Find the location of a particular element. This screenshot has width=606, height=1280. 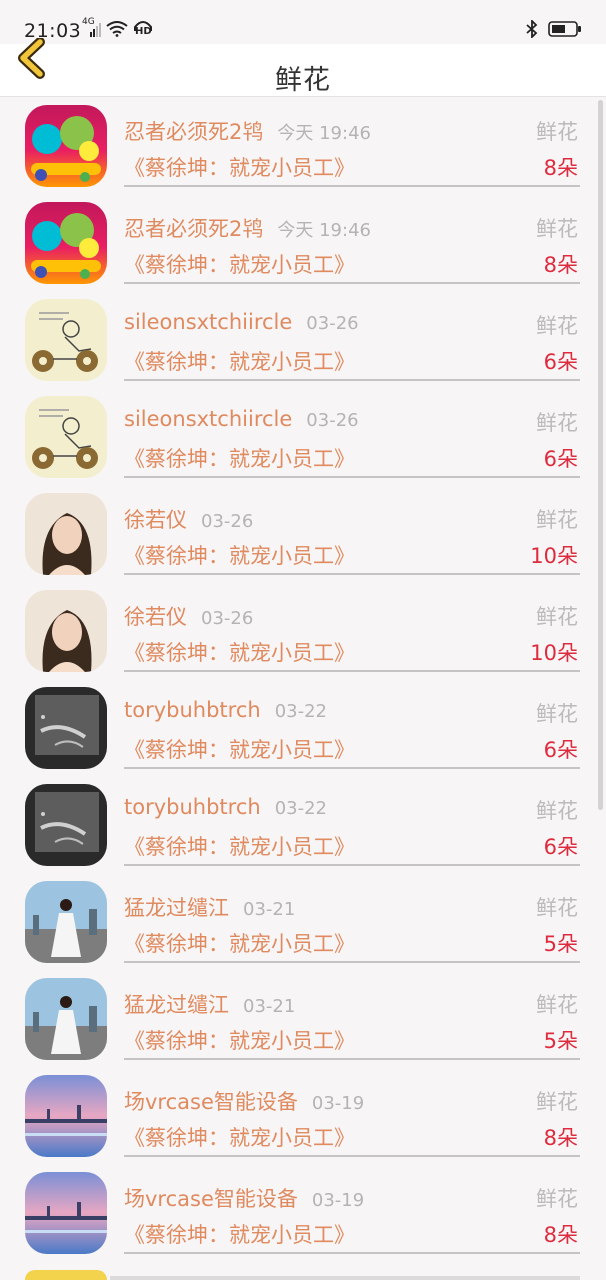

bluetooth-icon is located at coordinates (532, 29).